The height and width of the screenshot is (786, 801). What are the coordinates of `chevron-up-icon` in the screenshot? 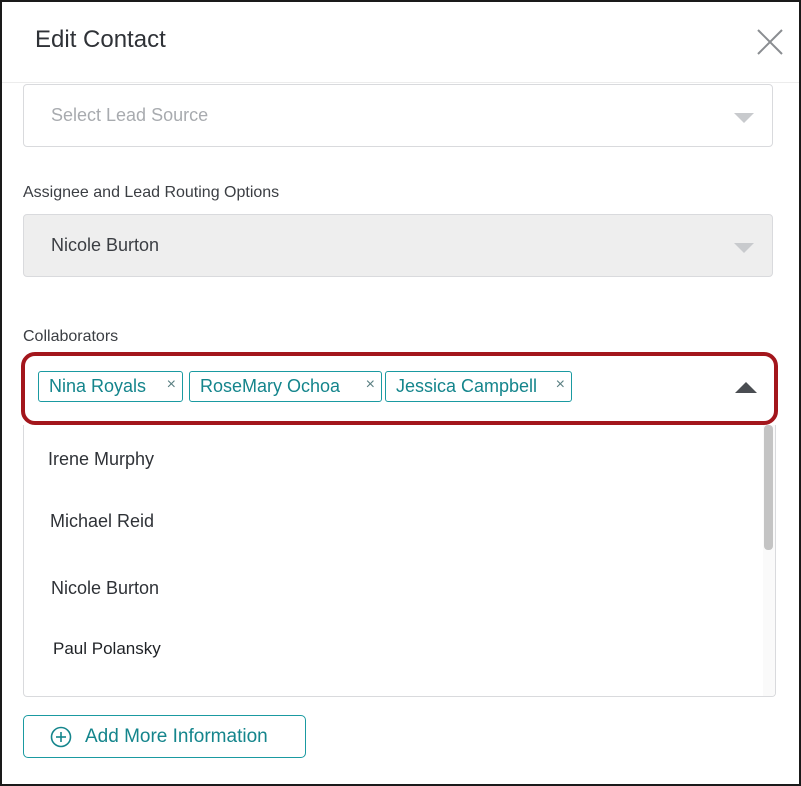 It's located at (746, 387).